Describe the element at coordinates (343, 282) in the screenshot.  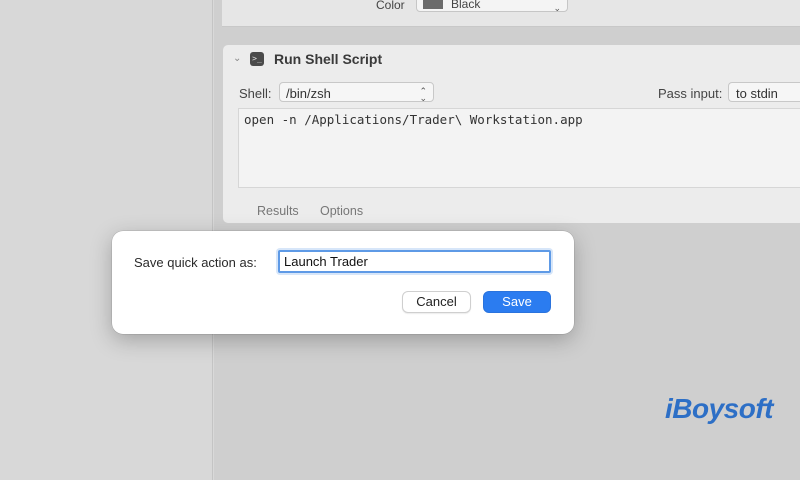
I see `save-quick-action-dialog: Save quick action as: Cancel Save` at that location.